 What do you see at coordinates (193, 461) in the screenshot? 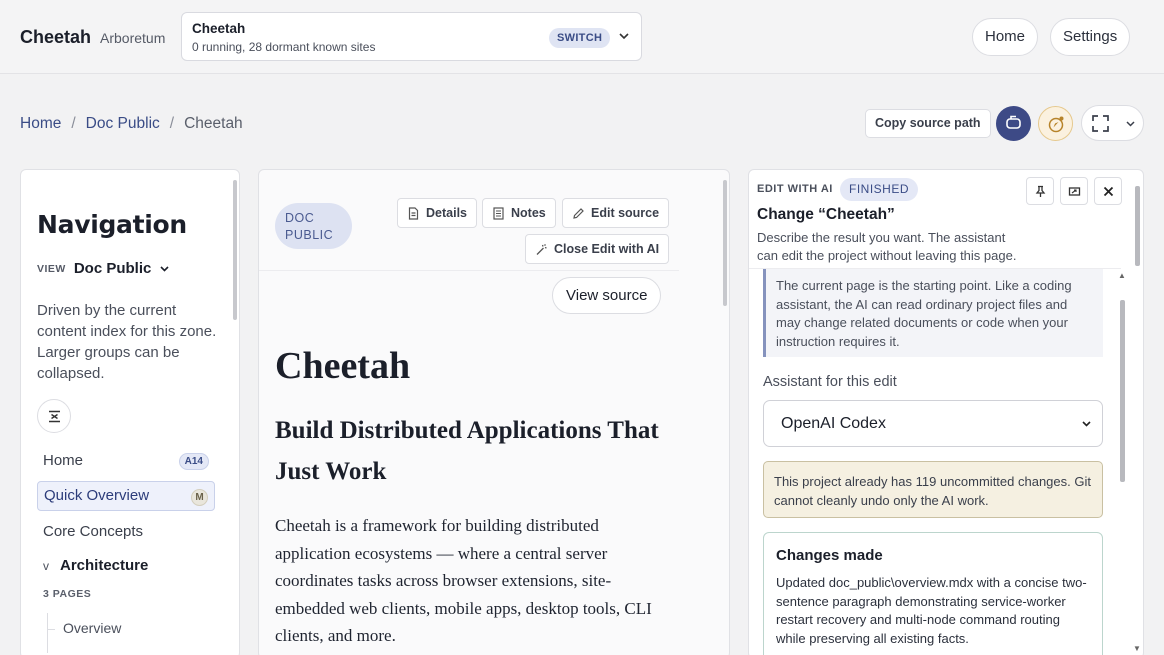
I see `status-badge: A14` at bounding box center [193, 461].